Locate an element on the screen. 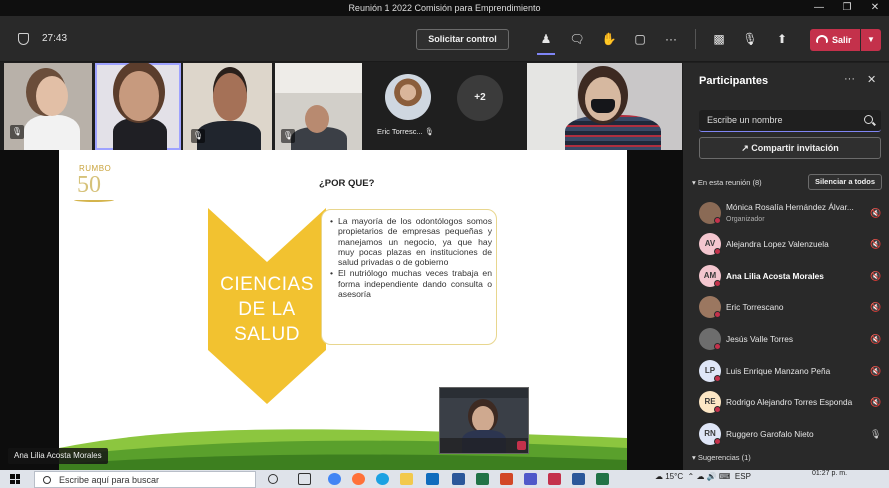 The height and width of the screenshot is (488, 889). participant-name: Ruggero Garofalo Nieto is located at coordinates (770, 434).